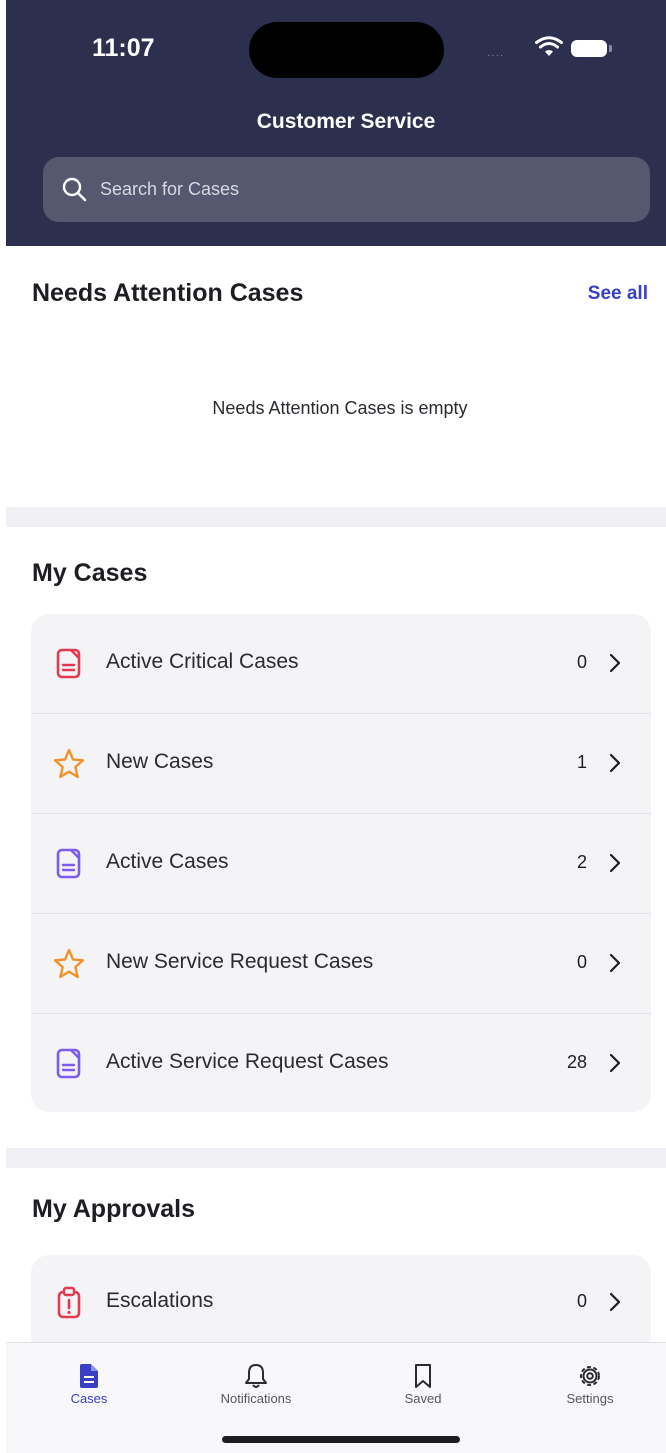 The height and width of the screenshot is (1453, 666). I want to click on bookmark-icon, so click(423, 1376).